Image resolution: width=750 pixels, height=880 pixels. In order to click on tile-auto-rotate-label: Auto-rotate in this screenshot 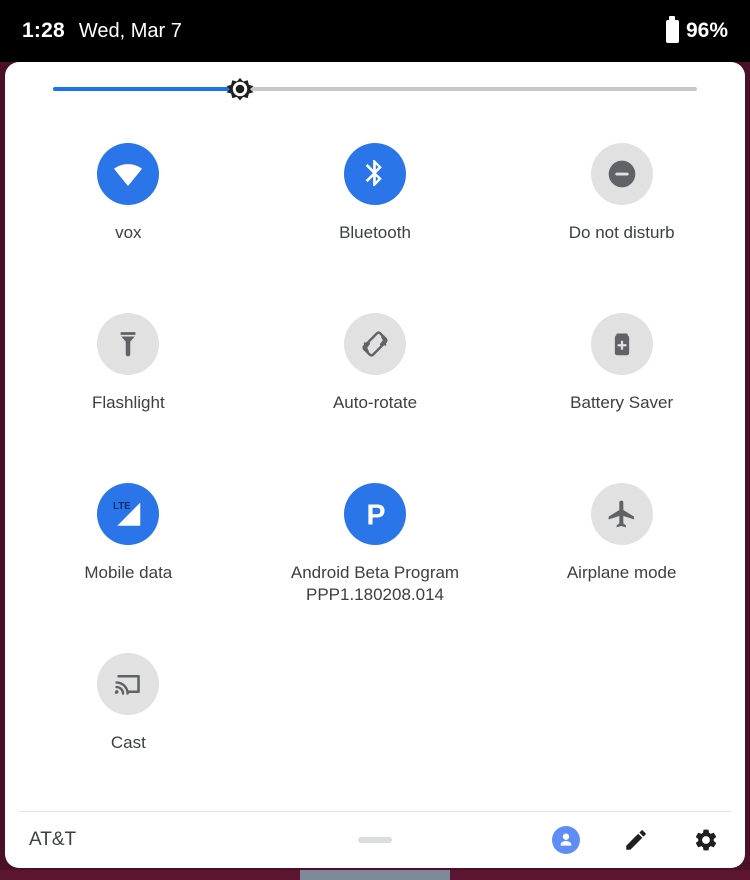, I will do `click(375, 402)`.